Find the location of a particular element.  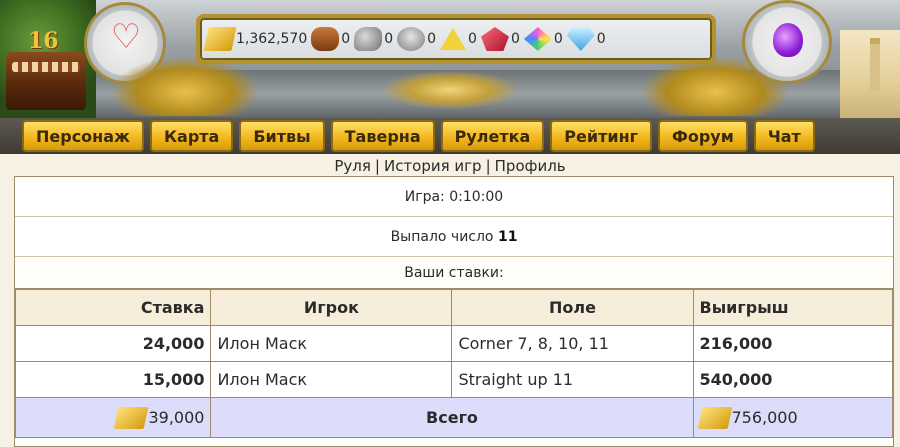

resource-wood: 0 is located at coordinates (330, 39).